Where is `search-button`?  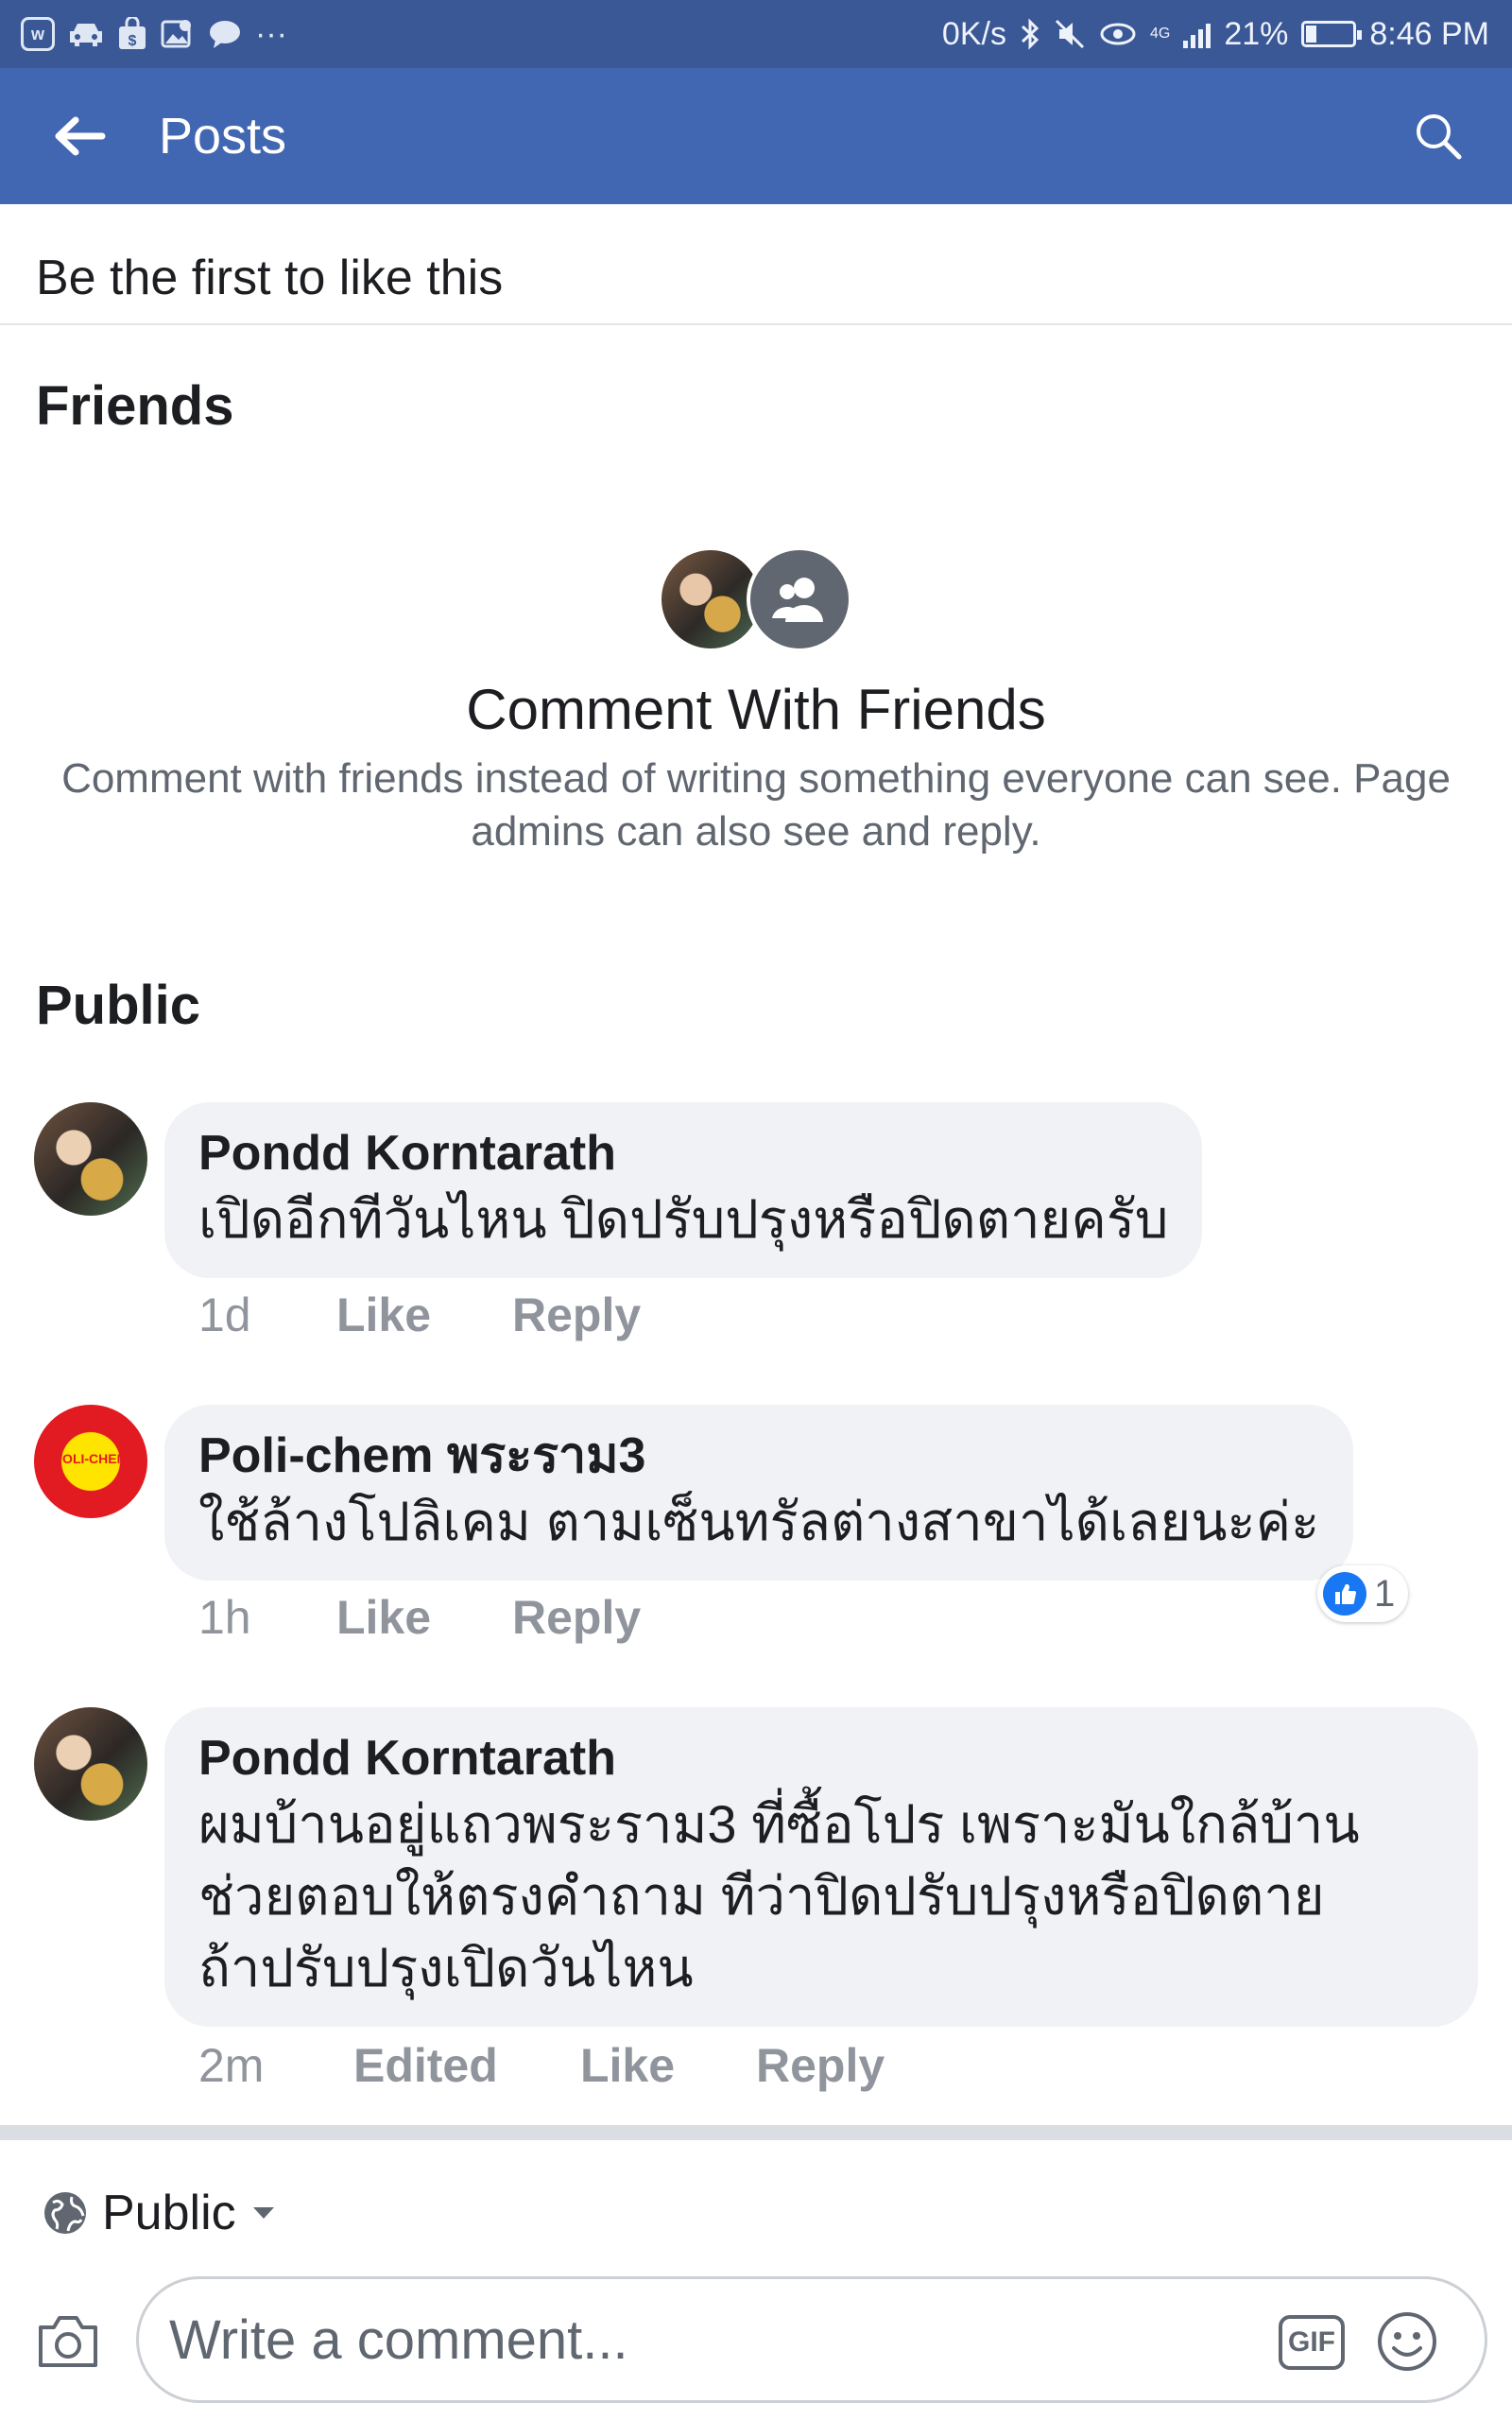
search-button is located at coordinates (1438, 136).